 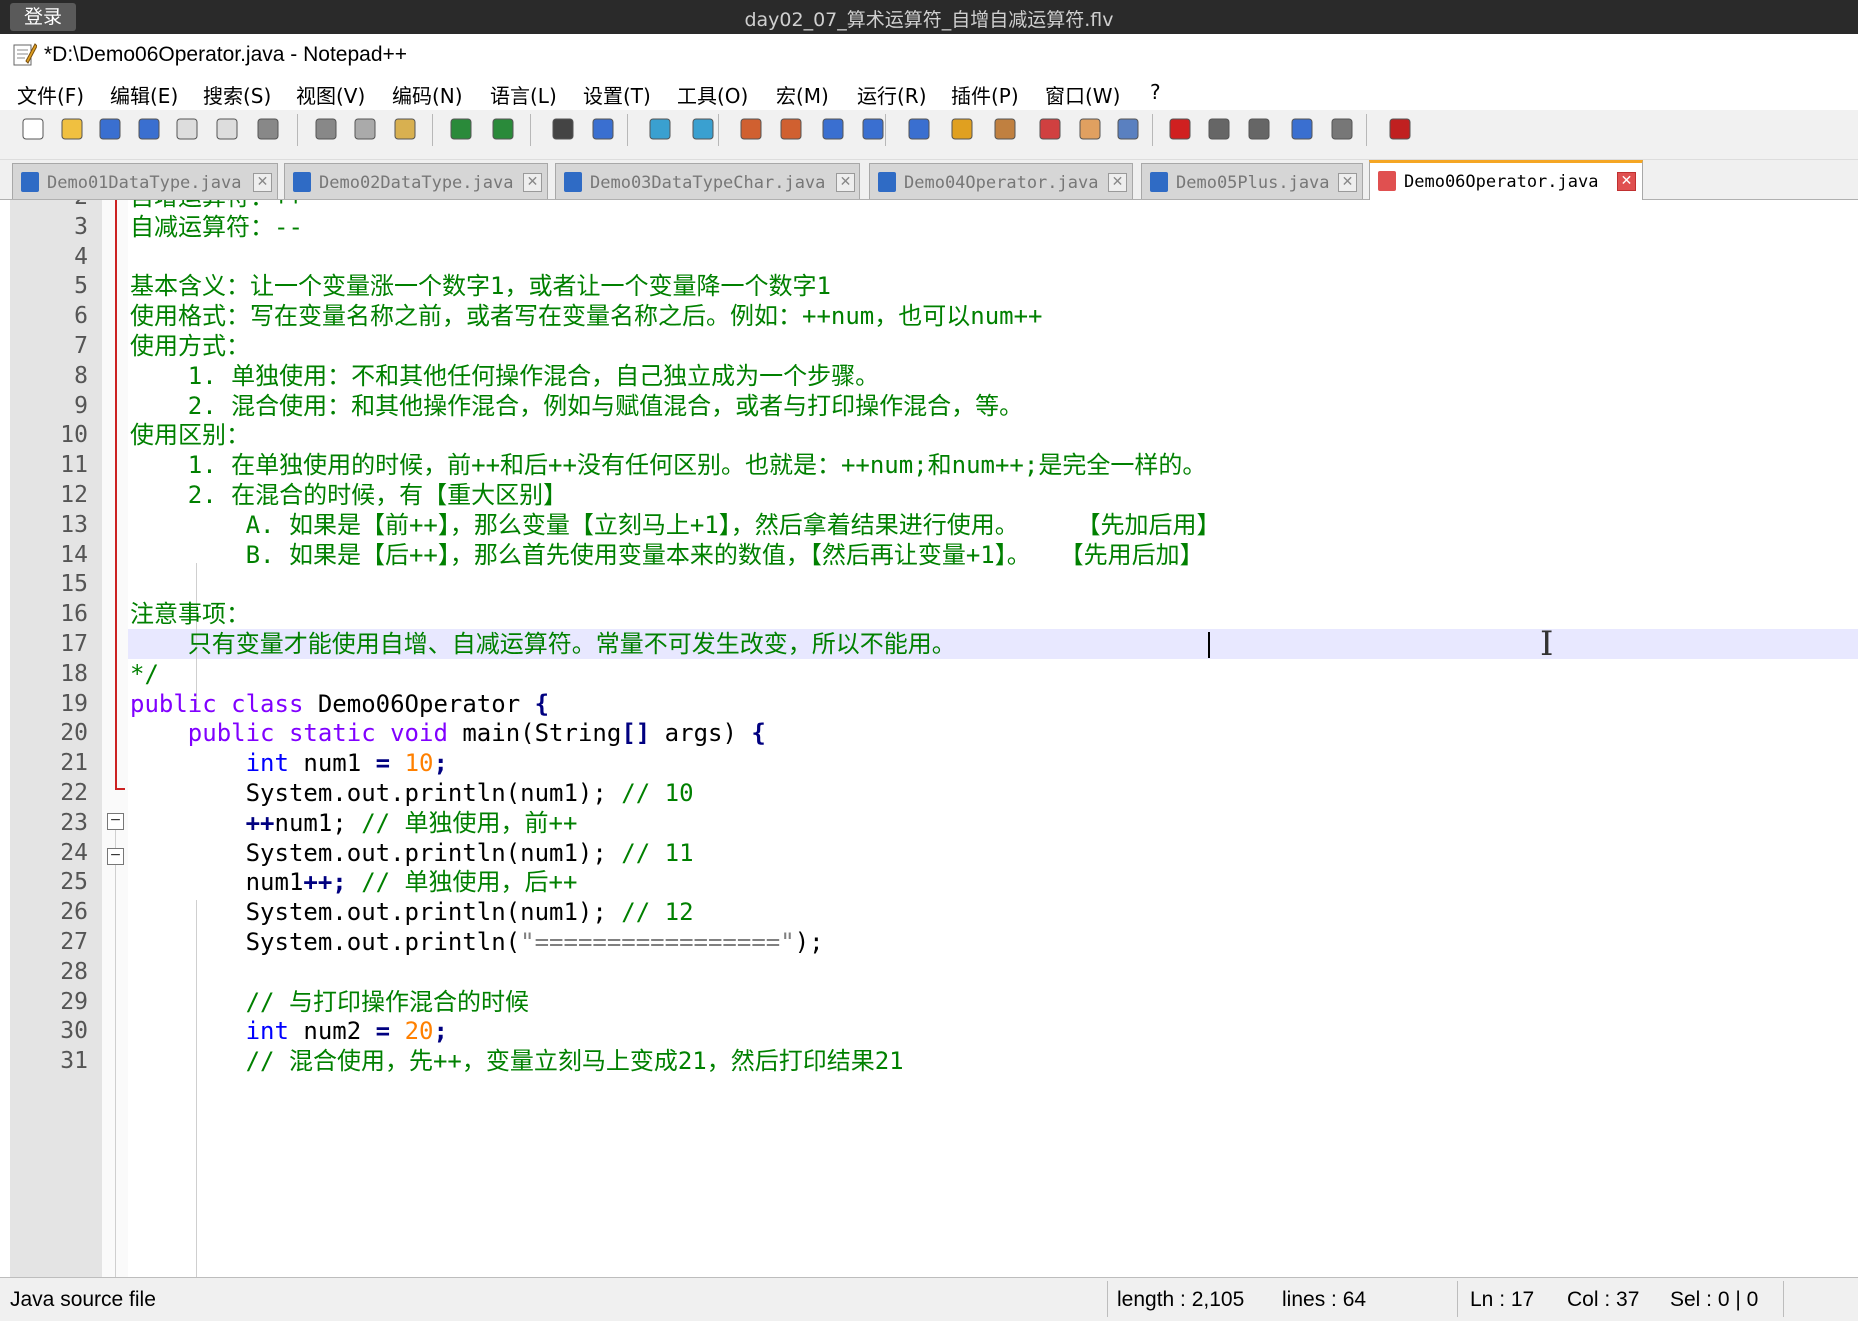 What do you see at coordinates (74, 822) in the screenshot?
I see `line-number: 23` at bounding box center [74, 822].